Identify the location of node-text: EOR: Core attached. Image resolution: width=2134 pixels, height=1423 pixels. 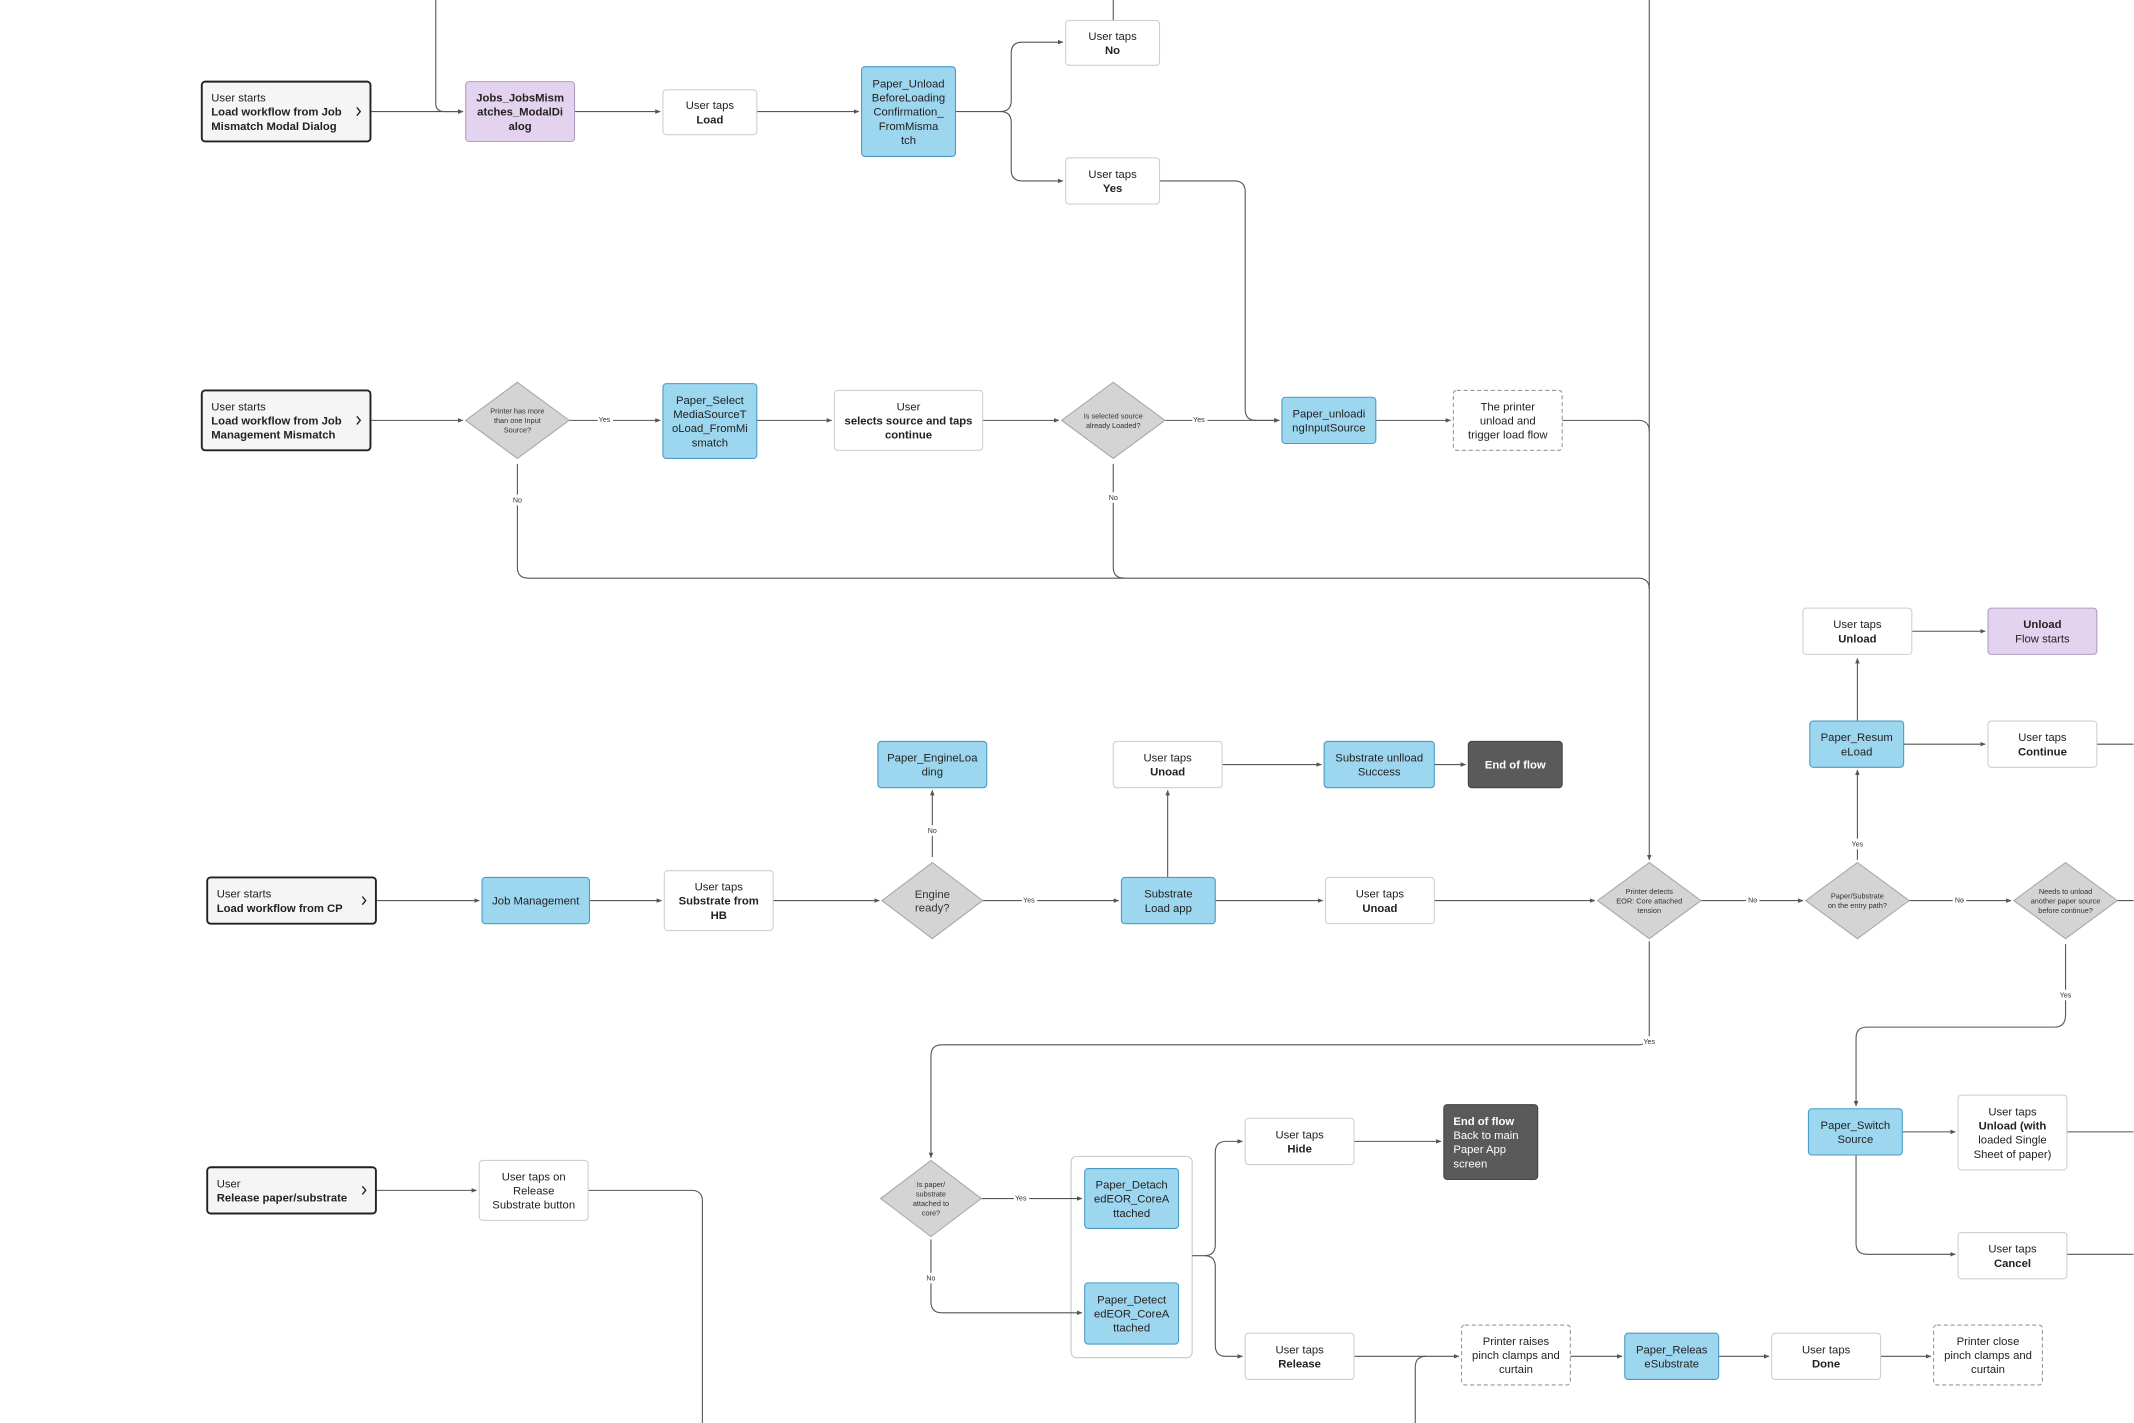
(1649, 900).